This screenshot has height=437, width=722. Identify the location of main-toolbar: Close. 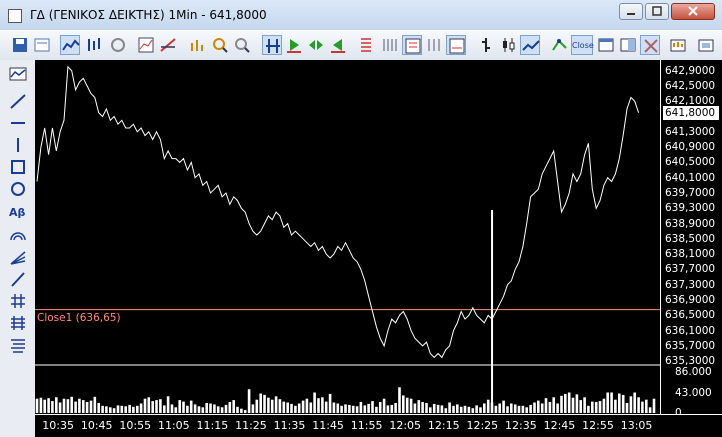
(361, 45).